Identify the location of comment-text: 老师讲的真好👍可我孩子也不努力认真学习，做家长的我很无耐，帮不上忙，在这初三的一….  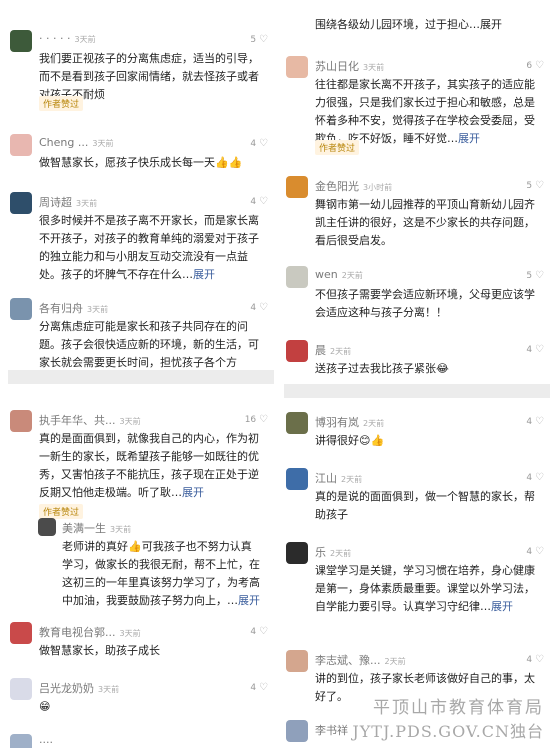
(161, 573).